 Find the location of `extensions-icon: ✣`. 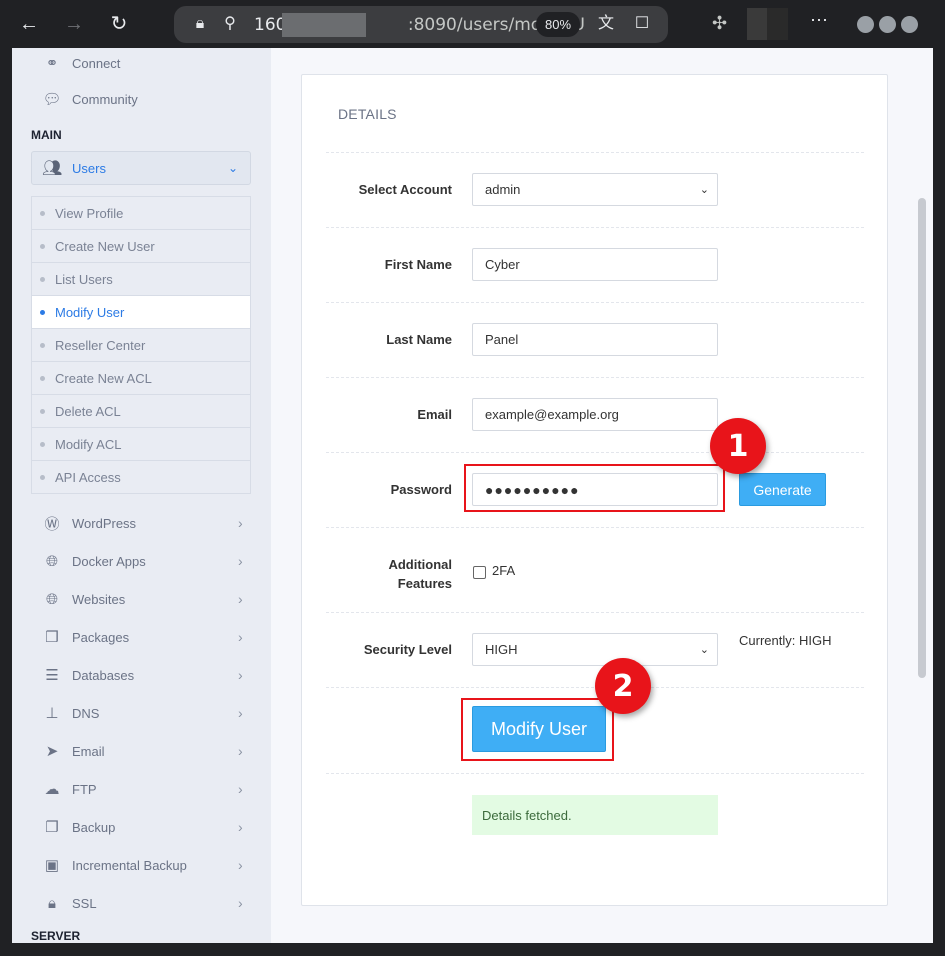

extensions-icon: ✣ is located at coordinates (719, 23).